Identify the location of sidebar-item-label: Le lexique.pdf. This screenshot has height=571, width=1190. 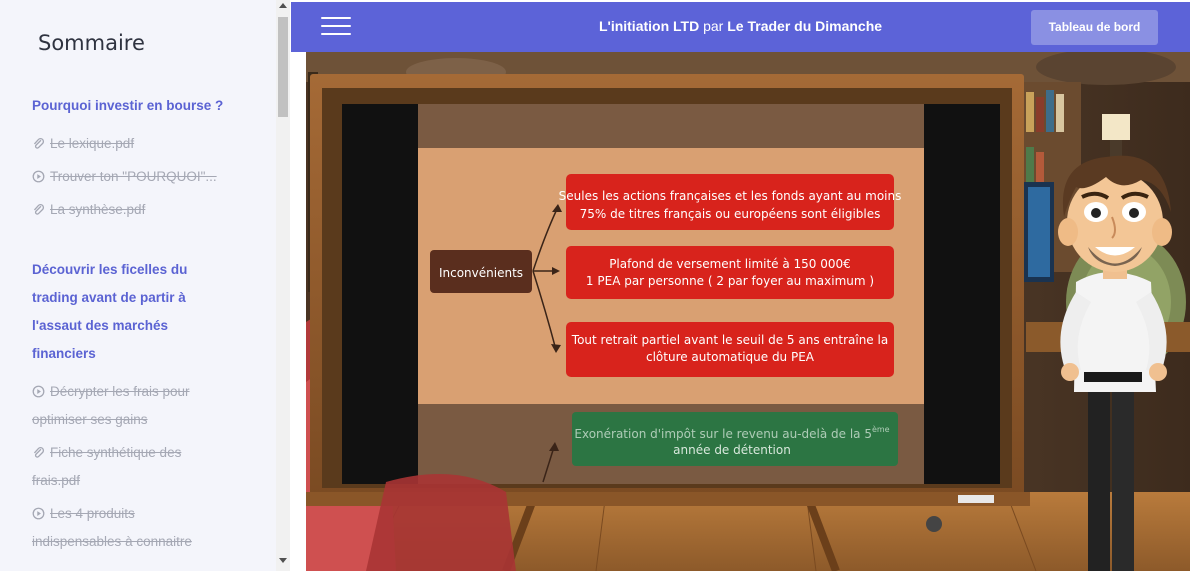
(92, 143).